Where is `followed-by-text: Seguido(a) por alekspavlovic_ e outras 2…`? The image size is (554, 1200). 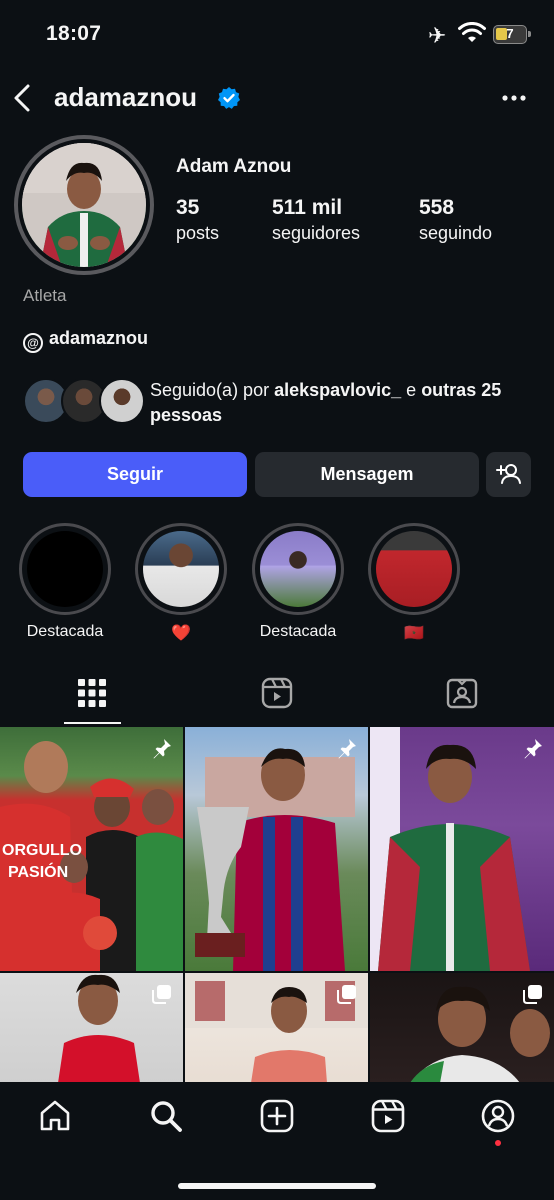 followed-by-text: Seguido(a) por alekspavlovic_ e outras 2… is located at coordinates (345, 403).